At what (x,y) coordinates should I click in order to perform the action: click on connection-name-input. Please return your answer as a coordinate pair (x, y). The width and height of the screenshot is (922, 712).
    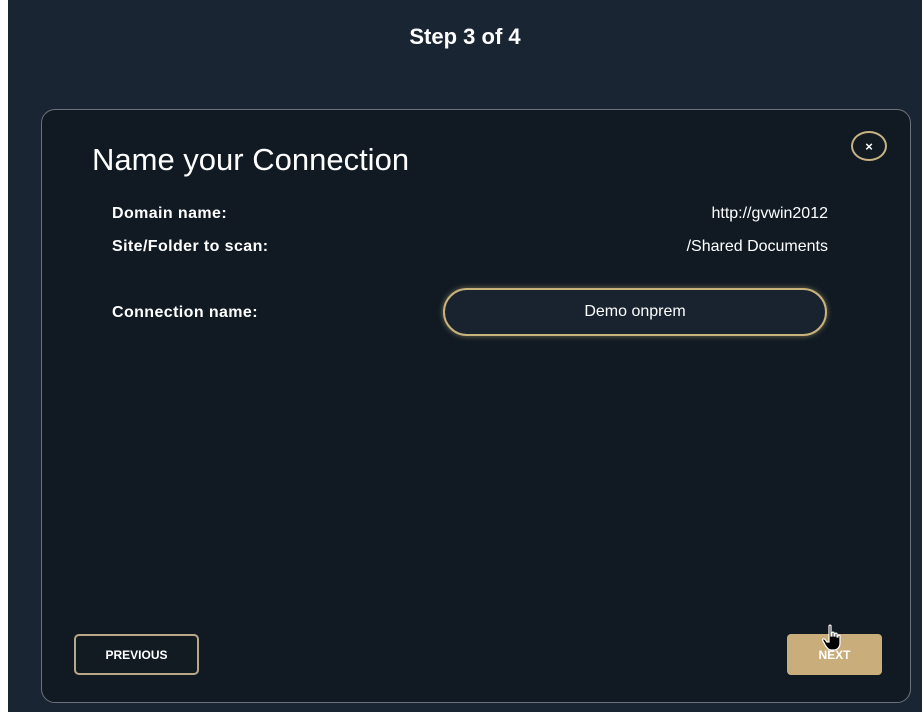
    Looking at the image, I should click on (635, 312).